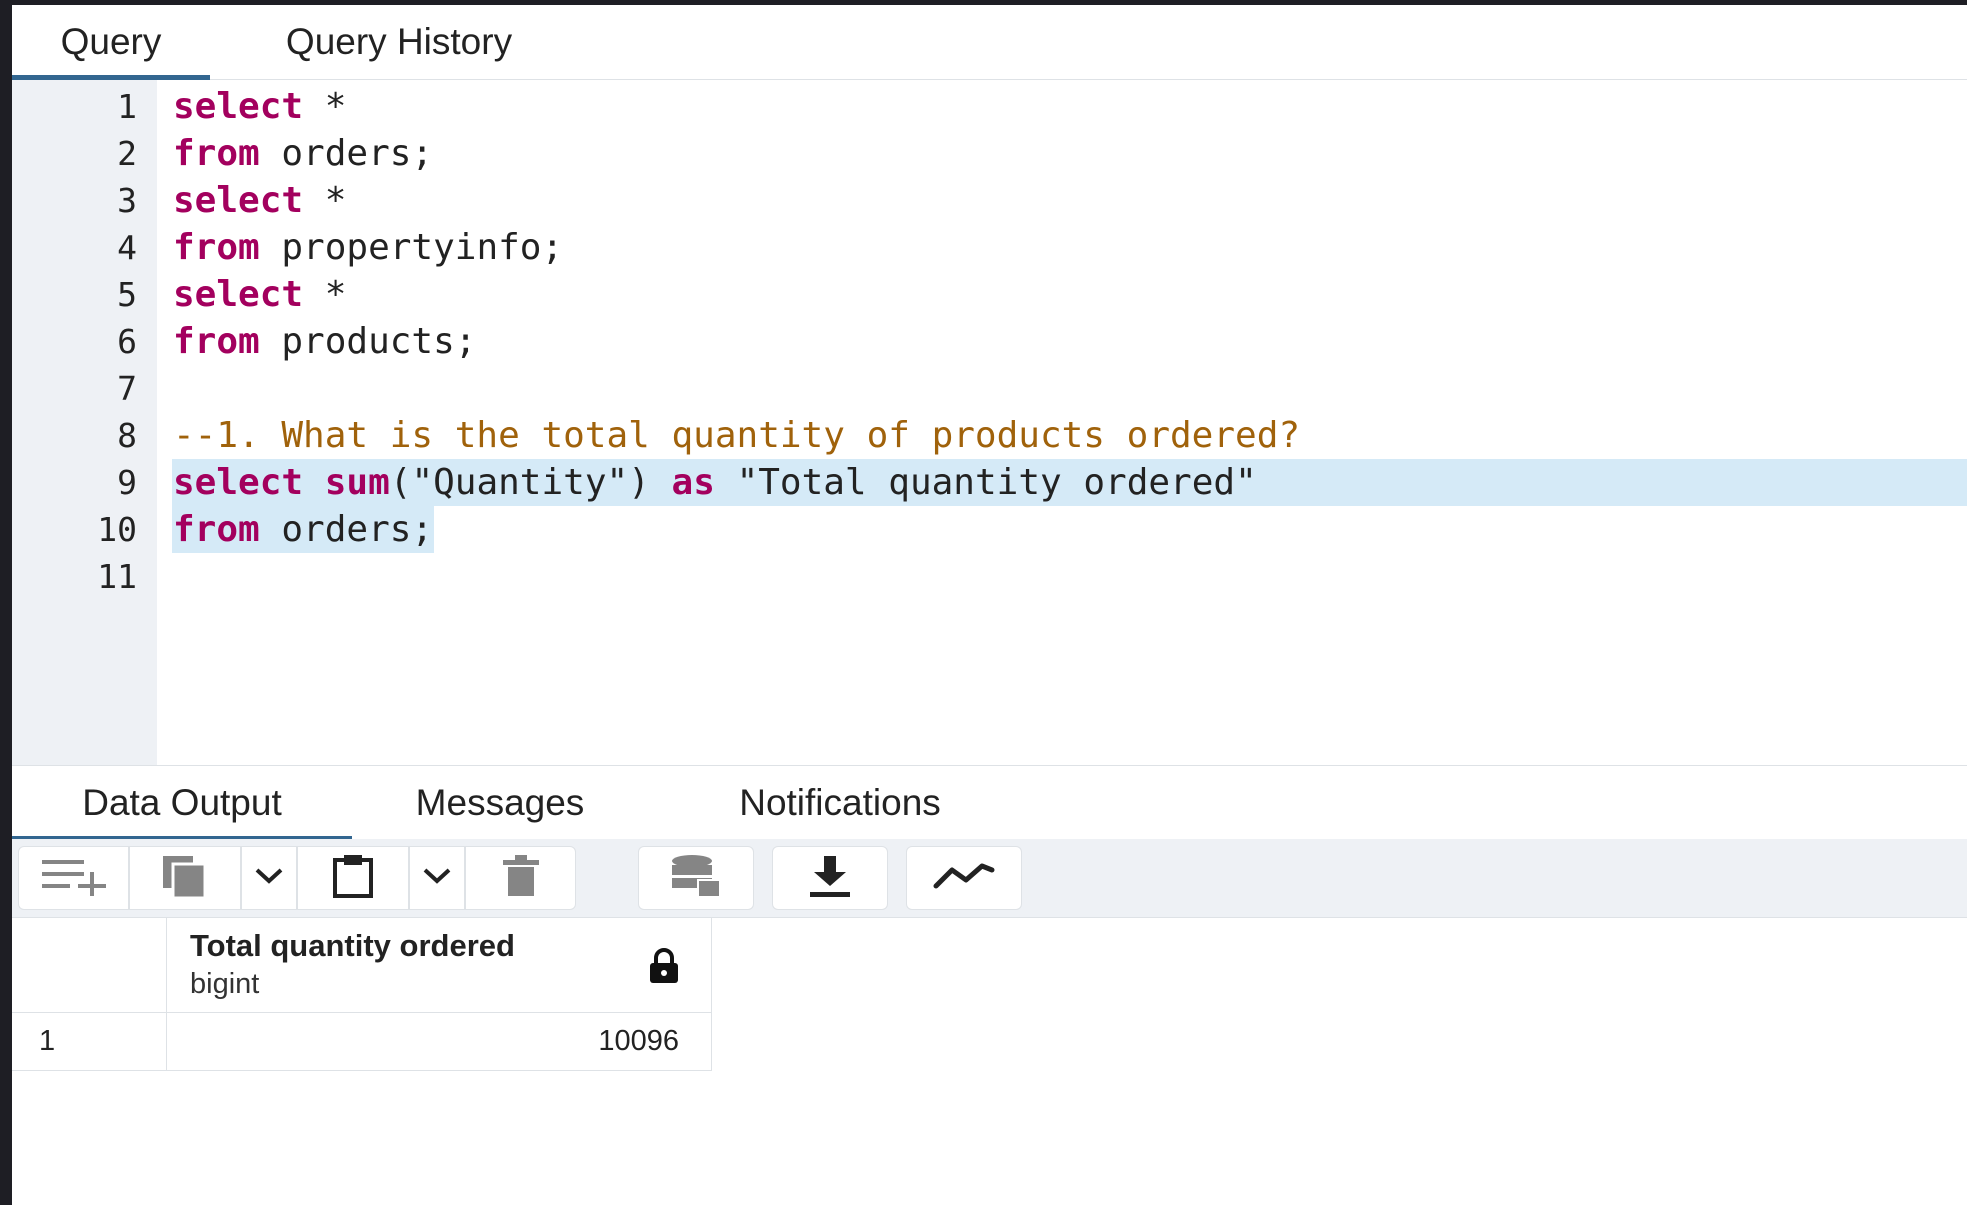  I want to click on column-type: bigint, so click(225, 984).